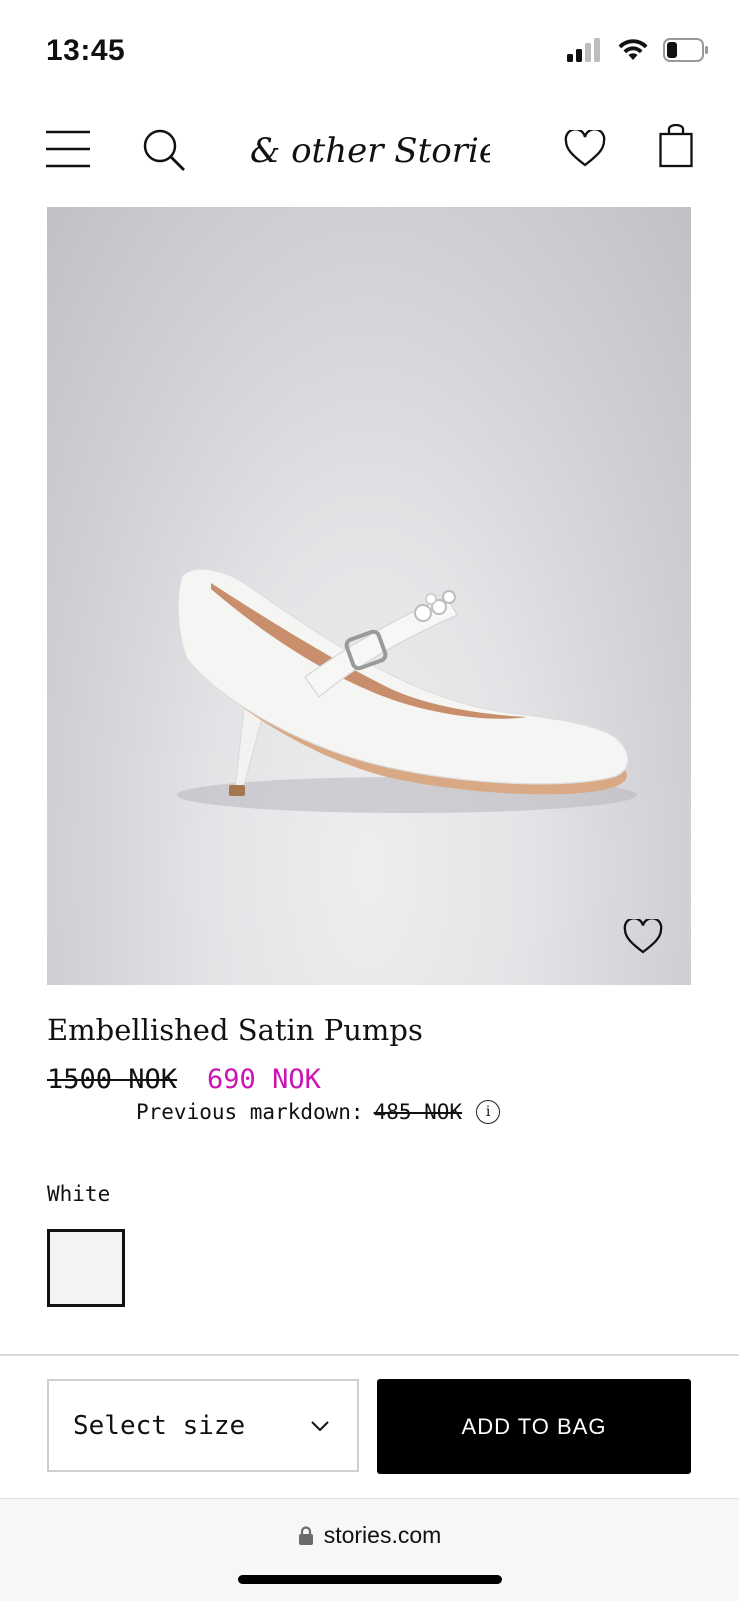  I want to click on info-icon: i, so click(488, 1112).